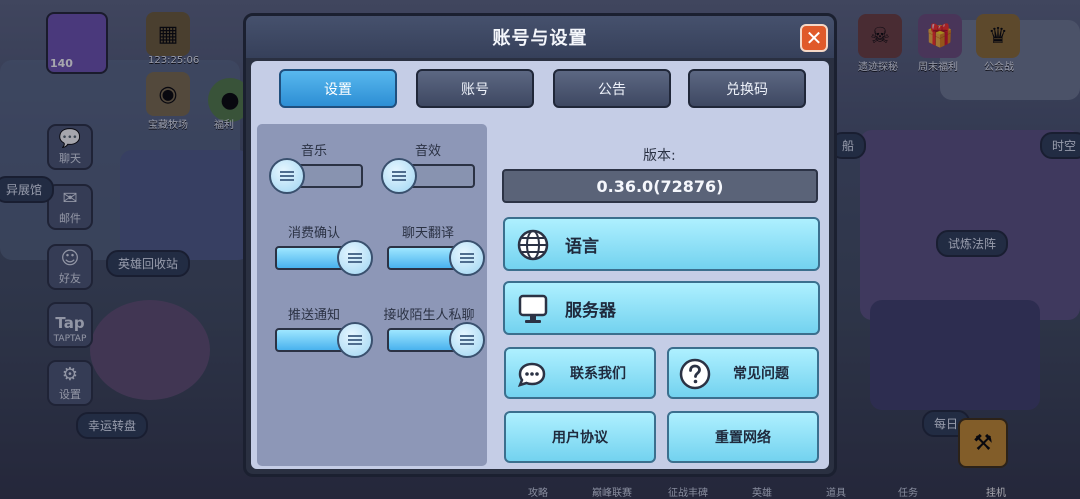 This screenshot has width=1080, height=499. Describe the element at coordinates (324, 258) in the screenshot. I see `purchase-confirm-toggle` at that location.